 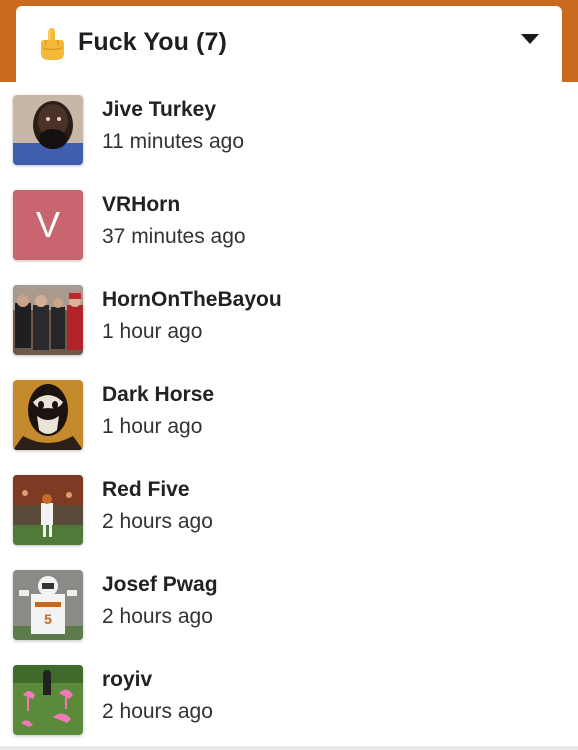 I want to click on list-item: 5 Josef Pwag 2 hours ago, so click(x=289, y=604).